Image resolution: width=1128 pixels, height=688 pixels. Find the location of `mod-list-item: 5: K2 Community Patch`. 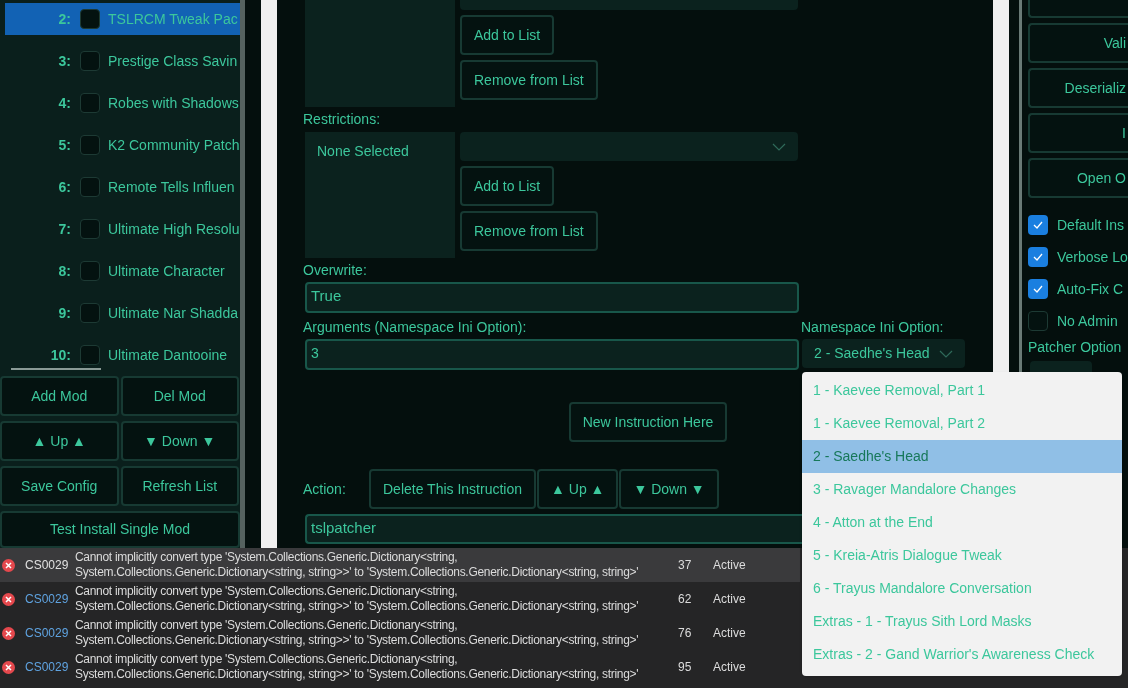

mod-list-item: 5: K2 Community Patch is located at coordinates (122, 145).